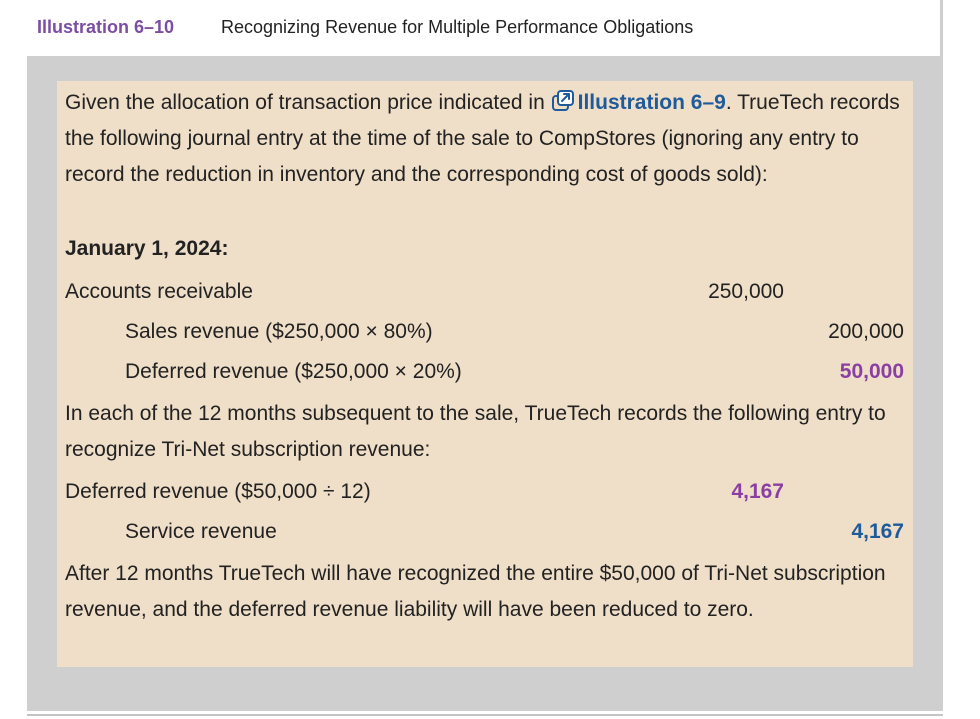  I want to click on entry2-debit-account: Deferred revenue ($50,000 ÷ 12), so click(218, 491).